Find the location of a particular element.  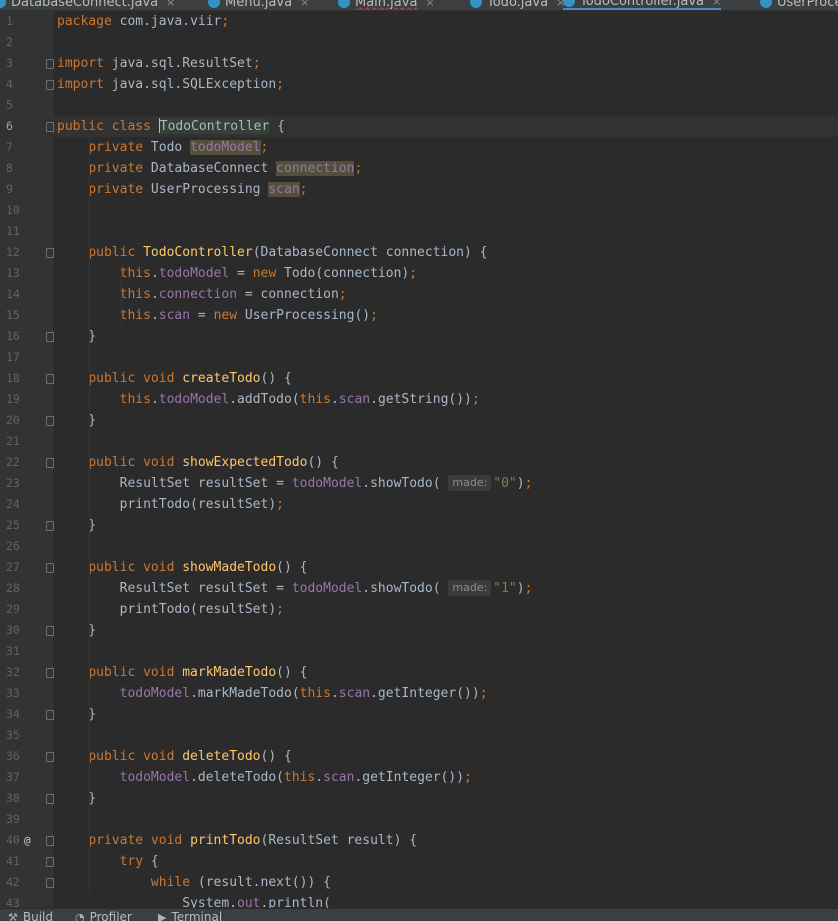

line-number: 1 is located at coordinates (21, 21).